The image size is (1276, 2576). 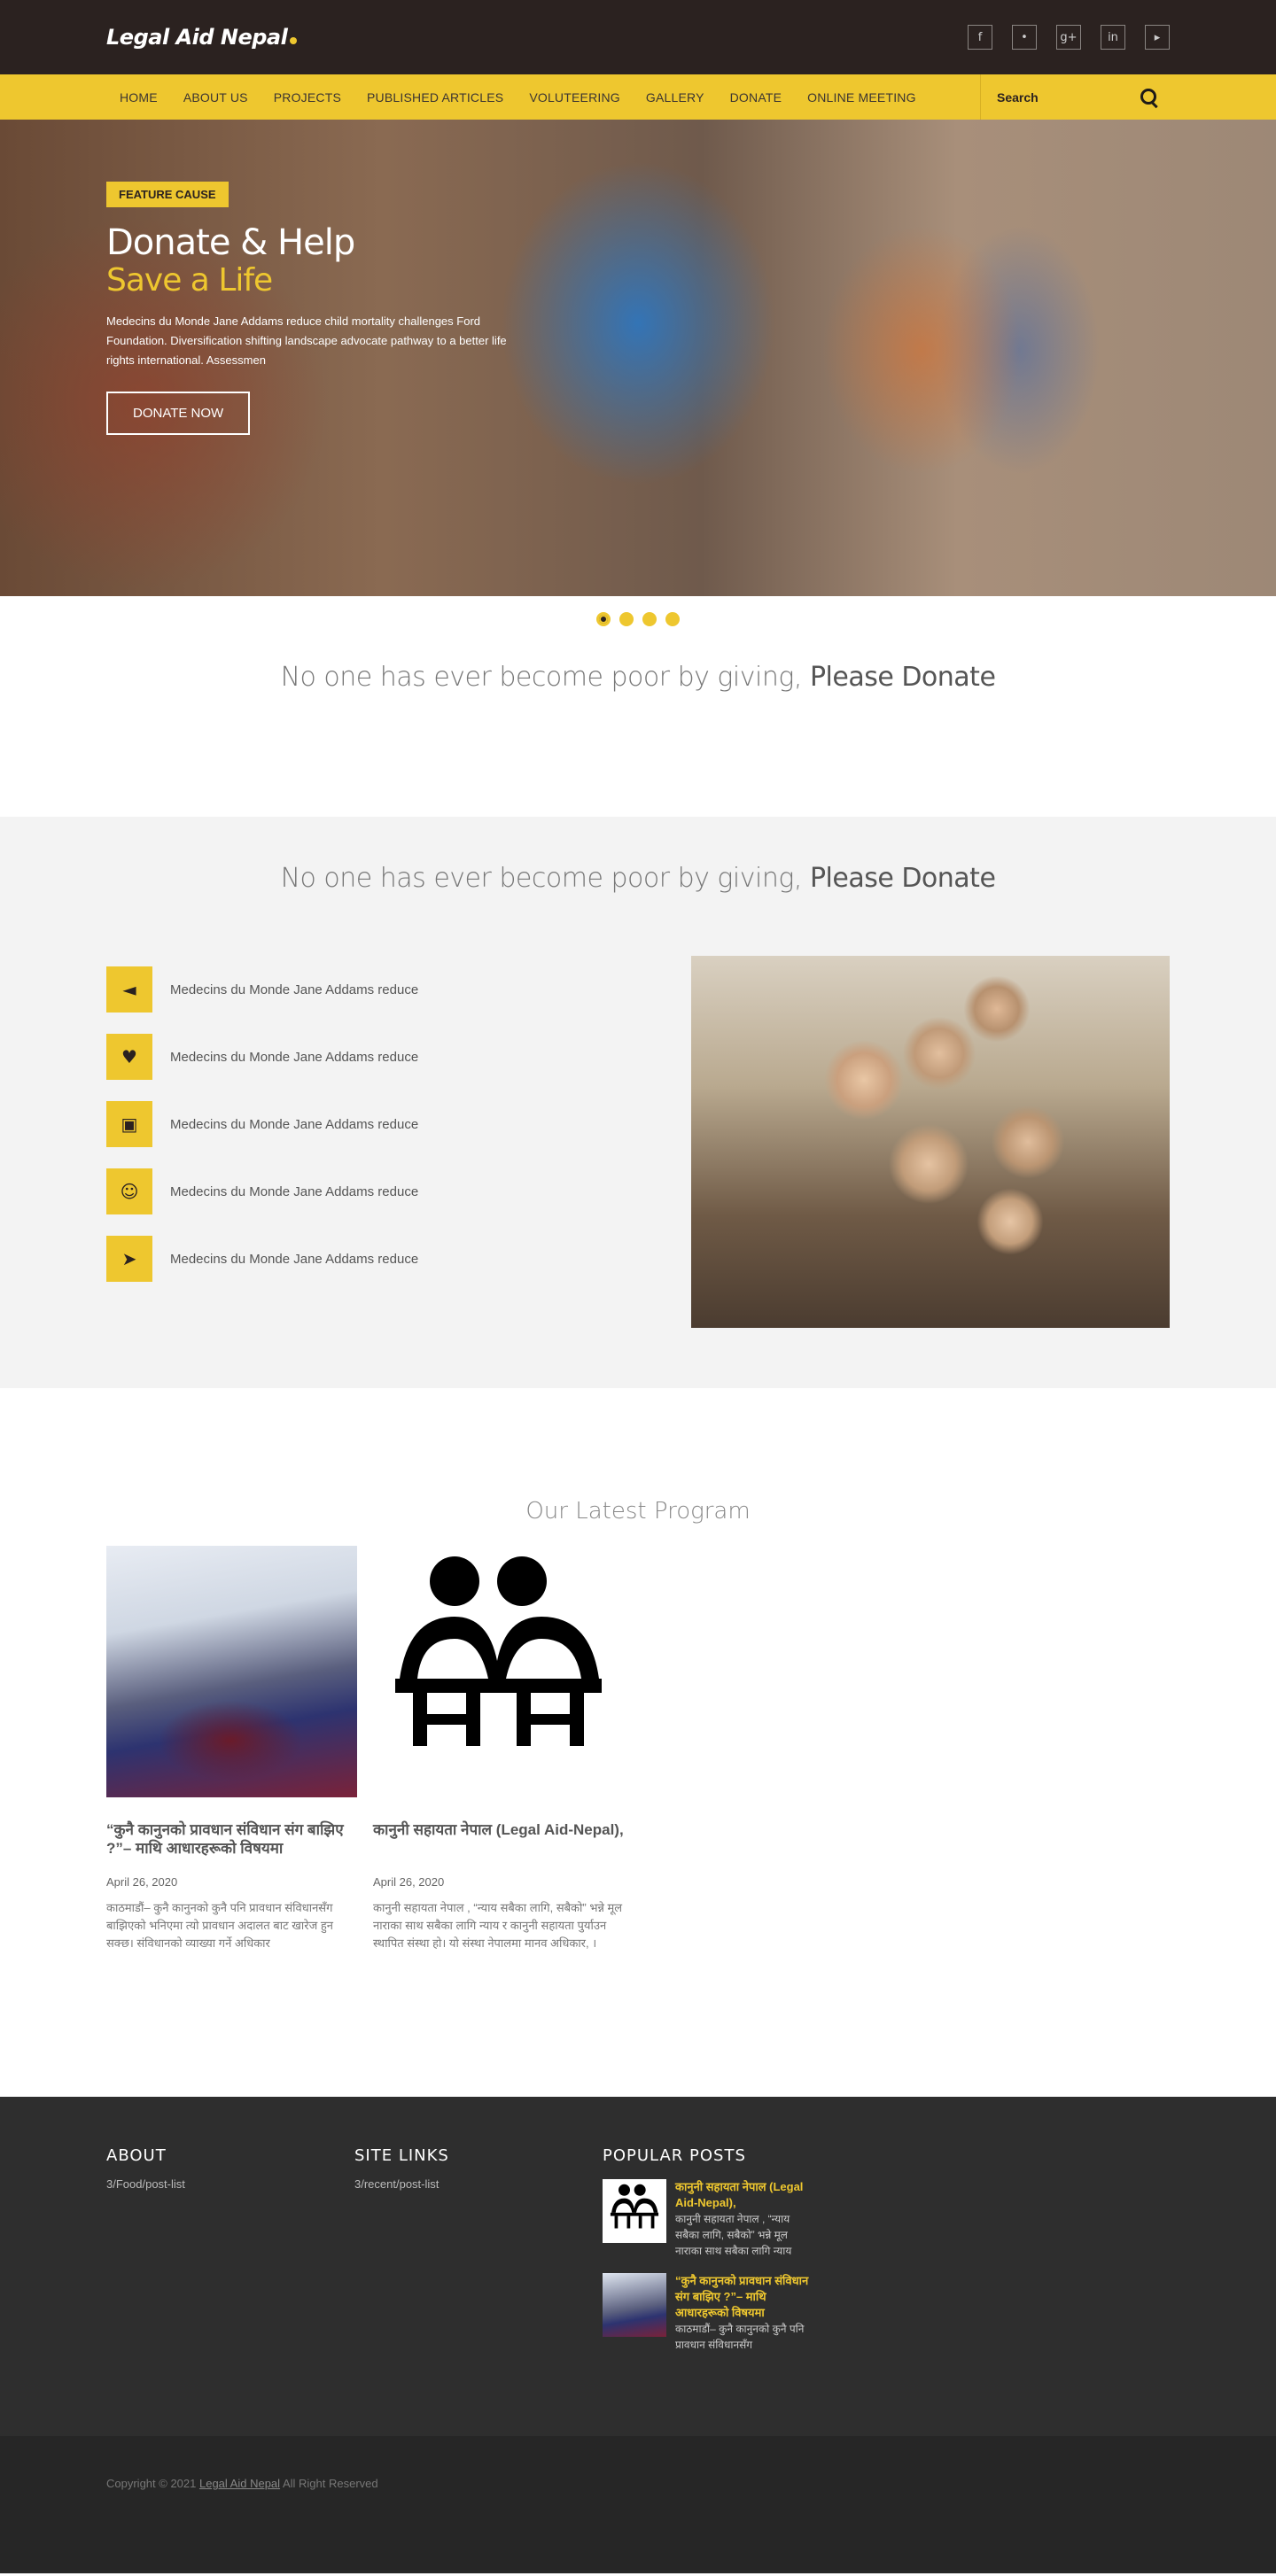 I want to click on footer-site-links: SITE LINKS 3/recent/post-list, so click(x=478, y=2249).